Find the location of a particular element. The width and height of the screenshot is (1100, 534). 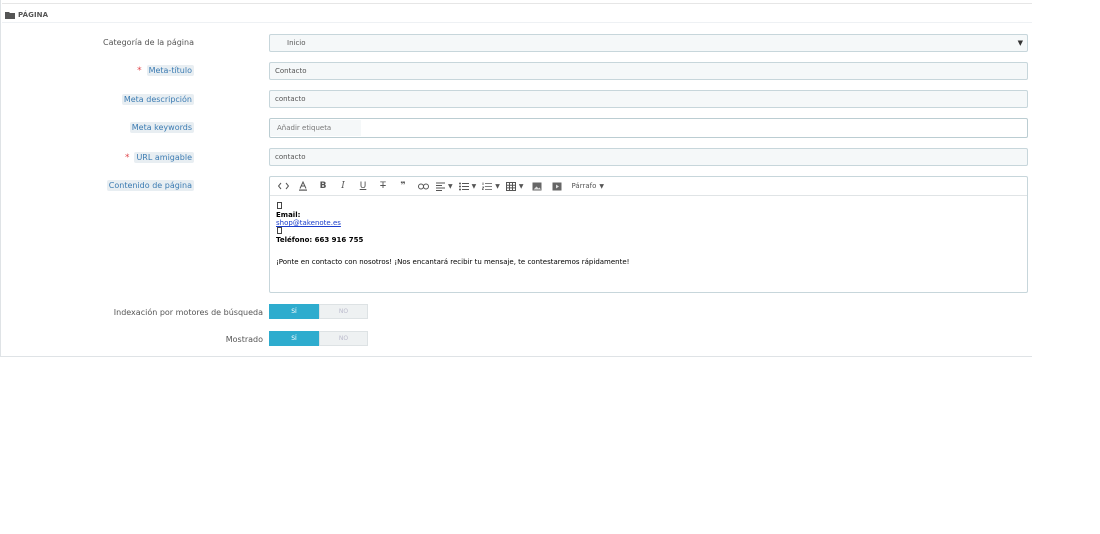

tag-input-placeholder: Añadir etiqueta is located at coordinates (315, 128).